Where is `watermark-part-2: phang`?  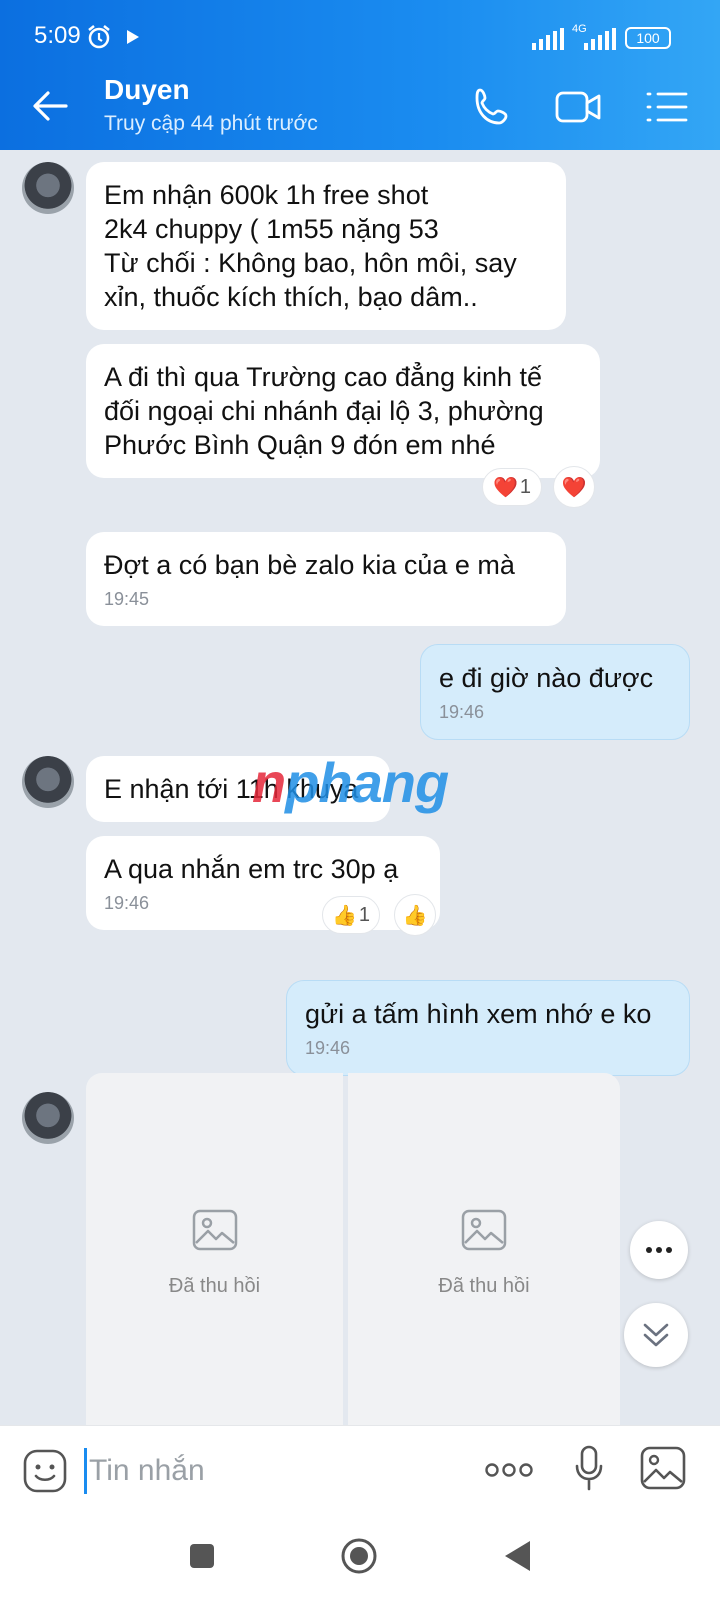
watermark-part-2: phang is located at coordinates (367, 782).